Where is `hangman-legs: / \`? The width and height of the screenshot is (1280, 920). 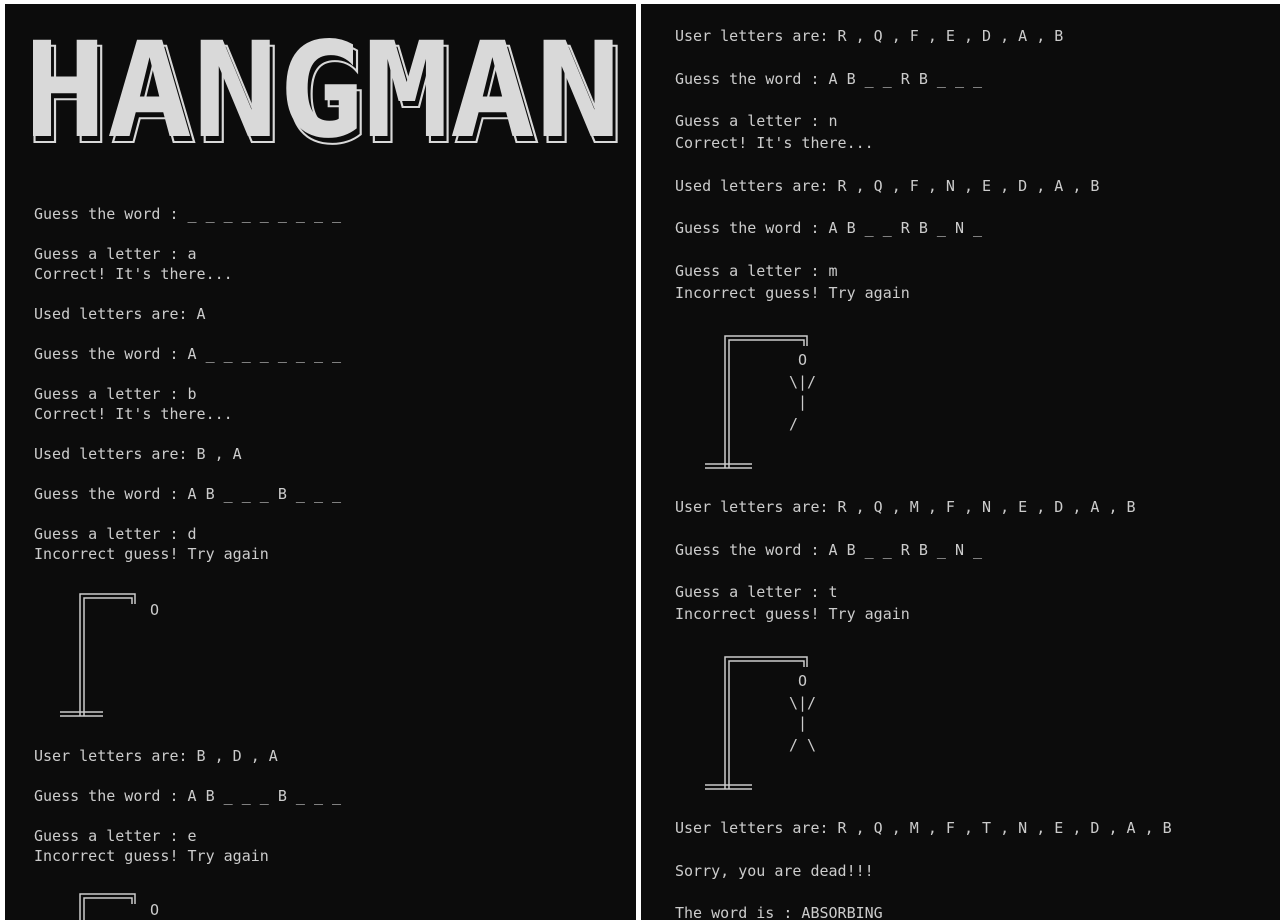 hangman-legs: / \ is located at coordinates (803, 745).